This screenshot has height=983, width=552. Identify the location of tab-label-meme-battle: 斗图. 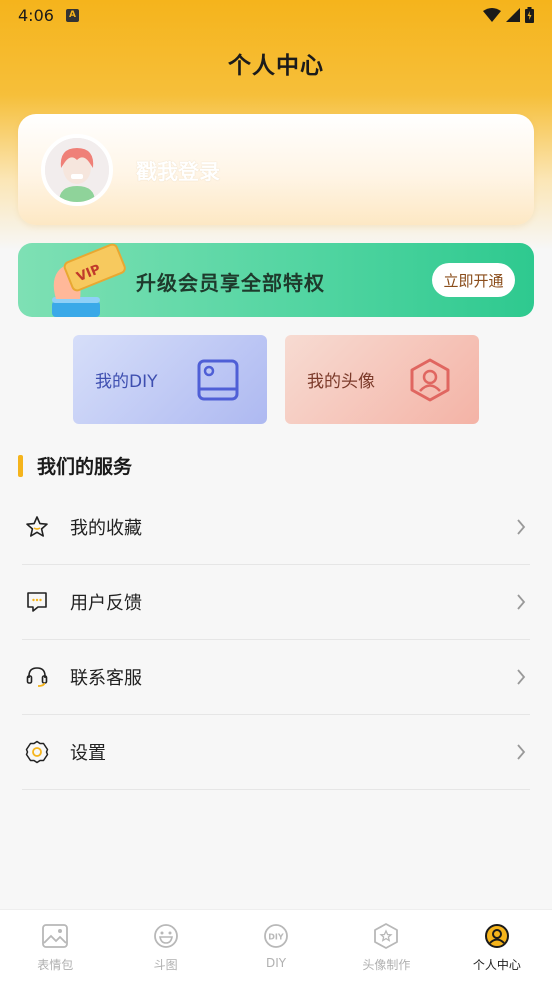
(165, 965).